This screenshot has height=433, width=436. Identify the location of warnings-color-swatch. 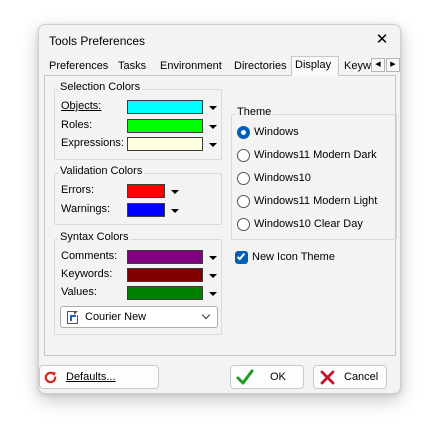
(146, 210).